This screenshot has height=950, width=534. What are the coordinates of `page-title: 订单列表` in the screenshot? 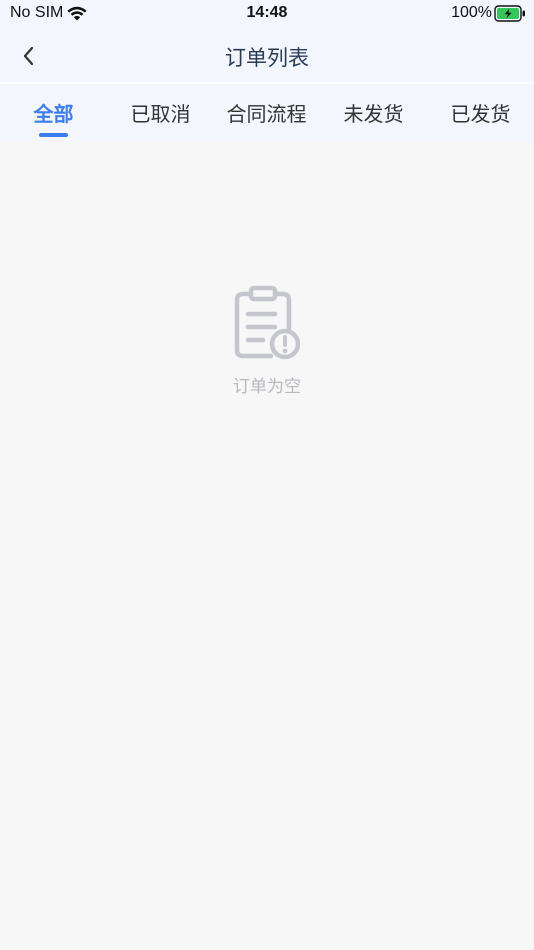 It's located at (267, 58).